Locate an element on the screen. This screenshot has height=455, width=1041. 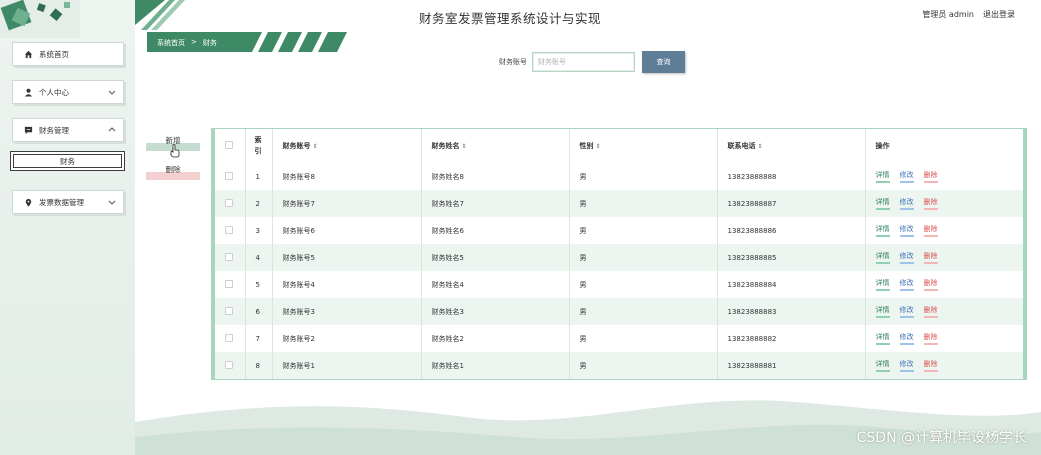
row-account: 财务账号8 is located at coordinates (347, 176).